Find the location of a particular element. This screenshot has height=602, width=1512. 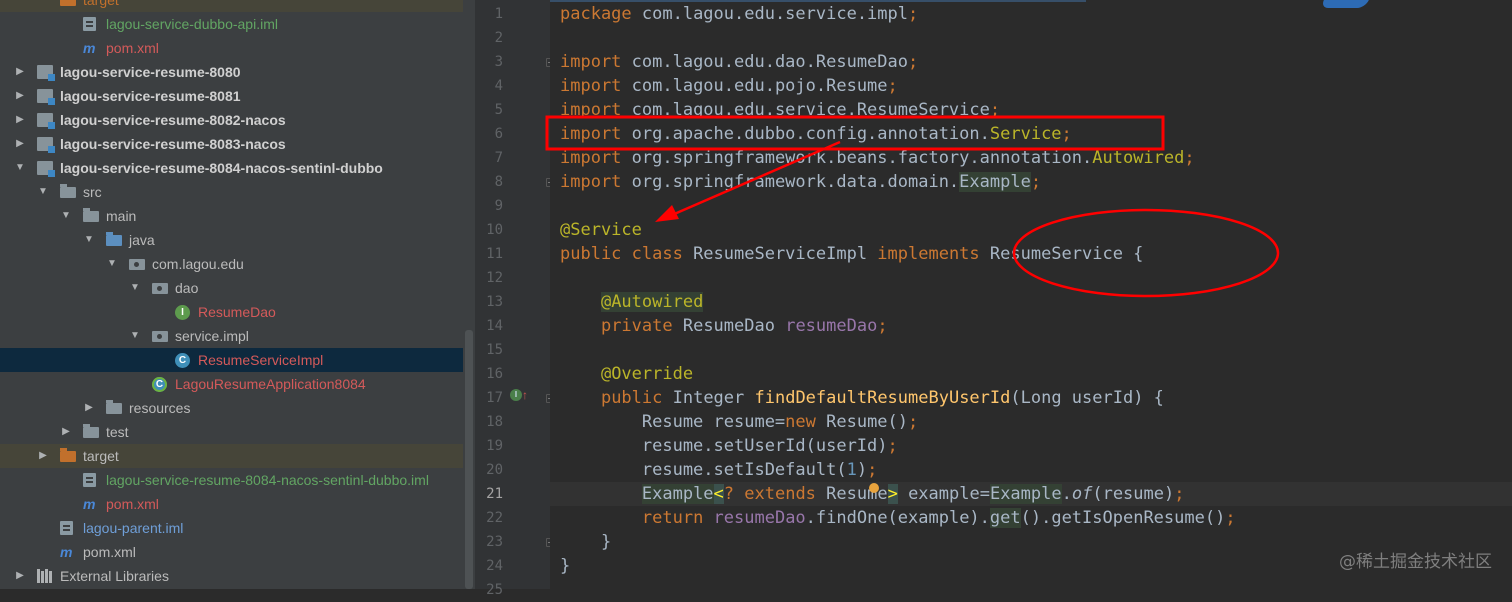

code-line: import com.lagou.edu.pojo.Resume; is located at coordinates (1031, 86).